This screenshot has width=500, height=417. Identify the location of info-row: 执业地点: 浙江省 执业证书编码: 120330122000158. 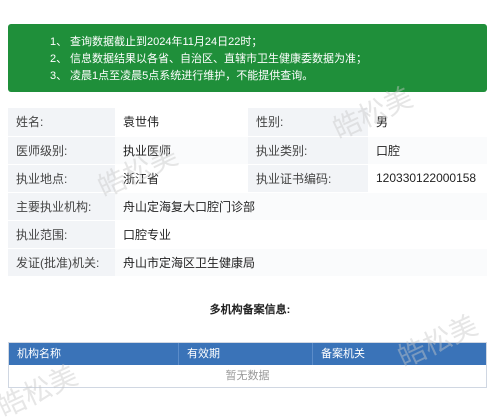
(247, 178).